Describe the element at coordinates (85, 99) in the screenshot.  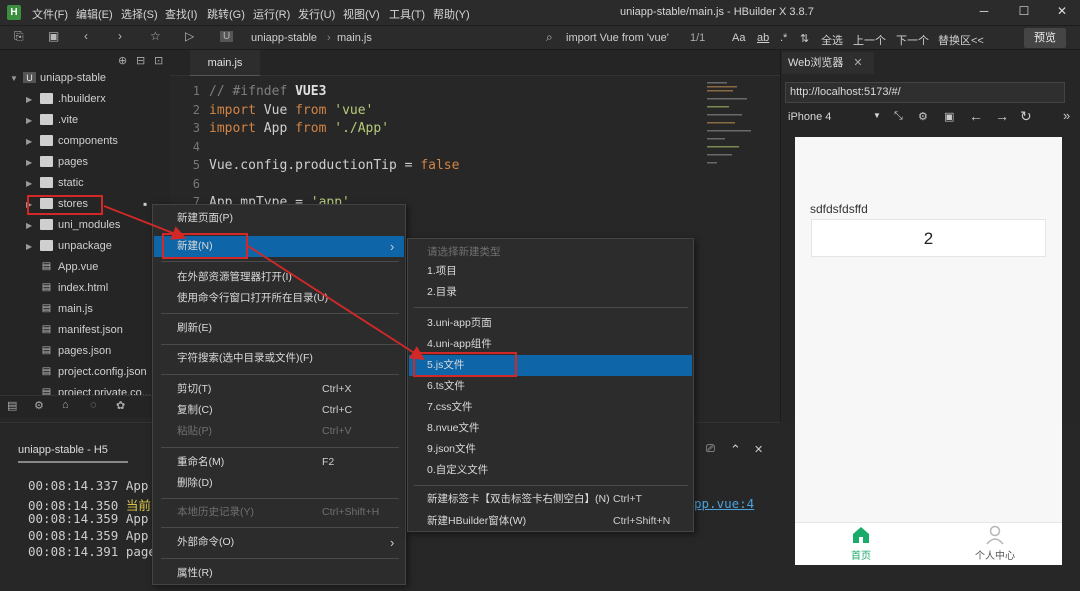
I see `tree-item: ▶ .hbuilderx` at that location.